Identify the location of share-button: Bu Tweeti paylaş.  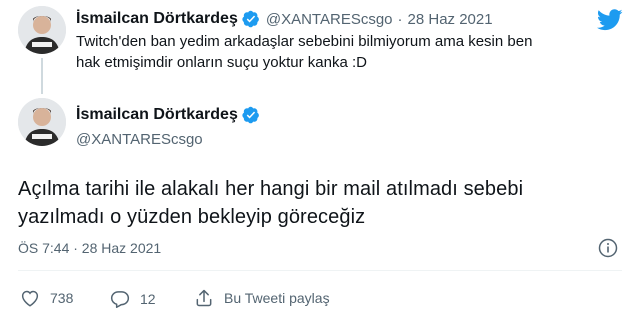
(262, 298).